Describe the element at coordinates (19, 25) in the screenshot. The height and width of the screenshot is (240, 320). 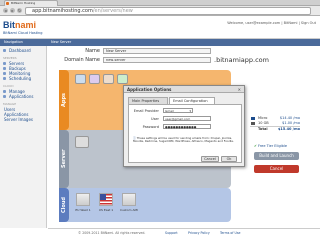
I see `bitnami-logo: Bitnami` at that location.